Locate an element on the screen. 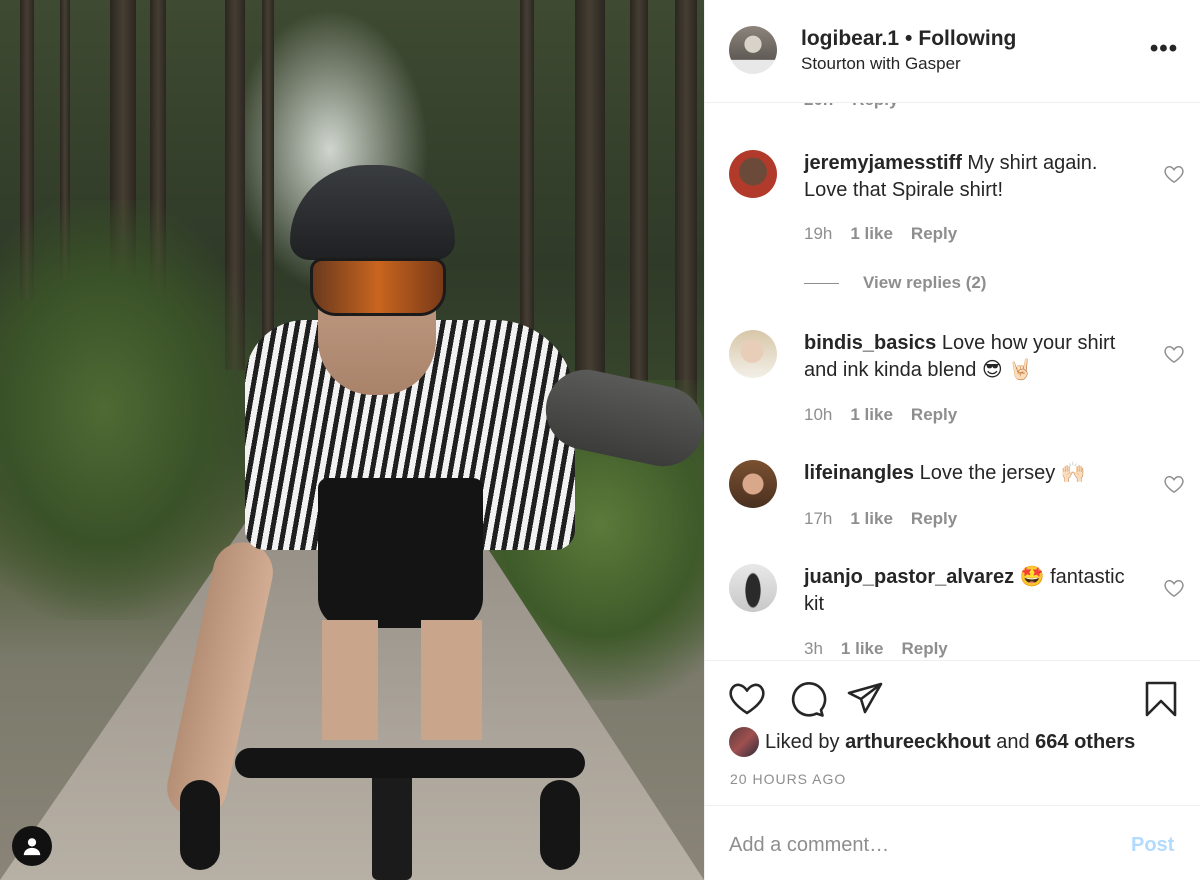  bike-handlebar is located at coordinates (410, 763).